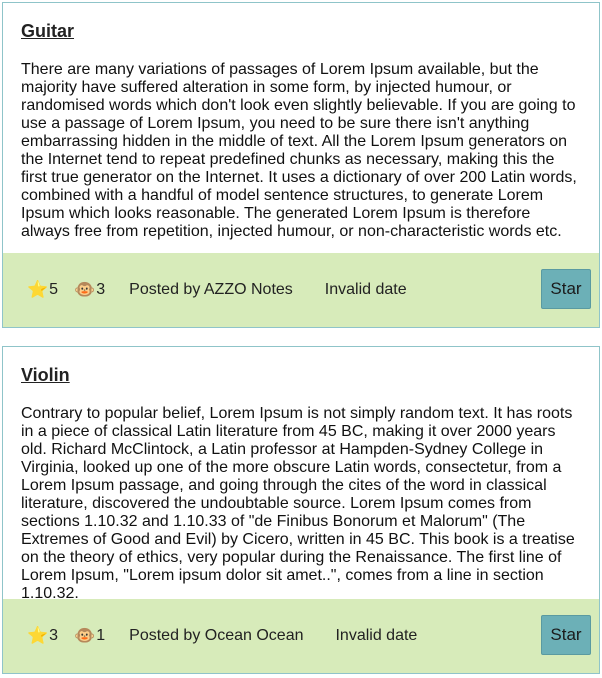  I want to click on post-title: Violin, so click(45, 375).